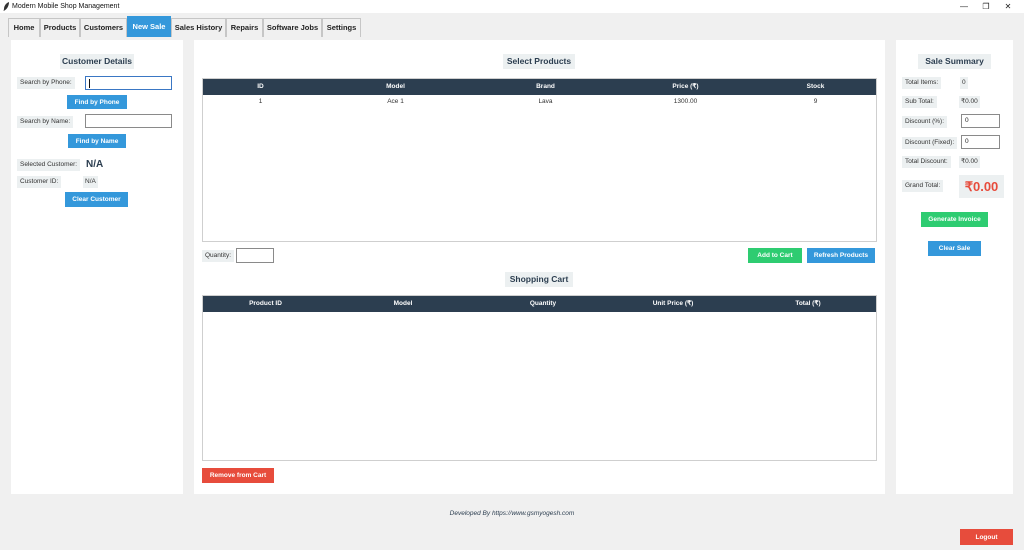 This screenshot has height=550, width=1024. Describe the element at coordinates (922, 83) in the screenshot. I see `total-items-label: Total Items:` at that location.